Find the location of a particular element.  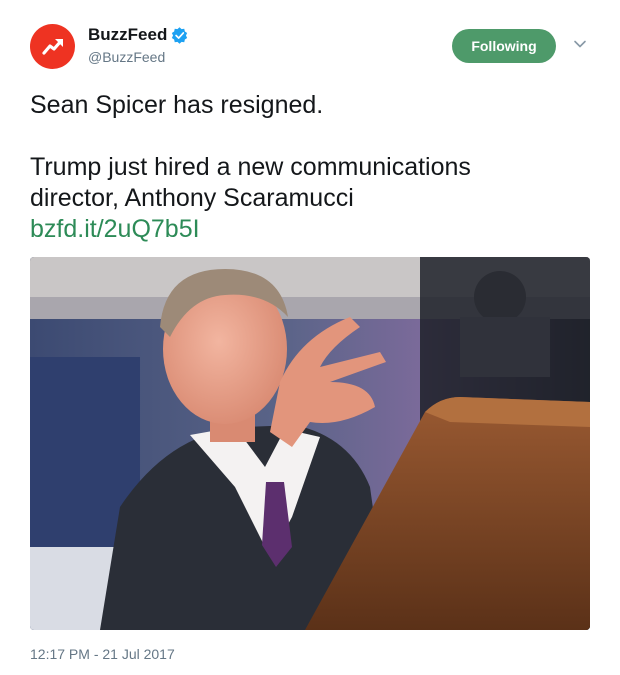

tweet-text-line: Trump just hired a new communications is located at coordinates (250, 167).